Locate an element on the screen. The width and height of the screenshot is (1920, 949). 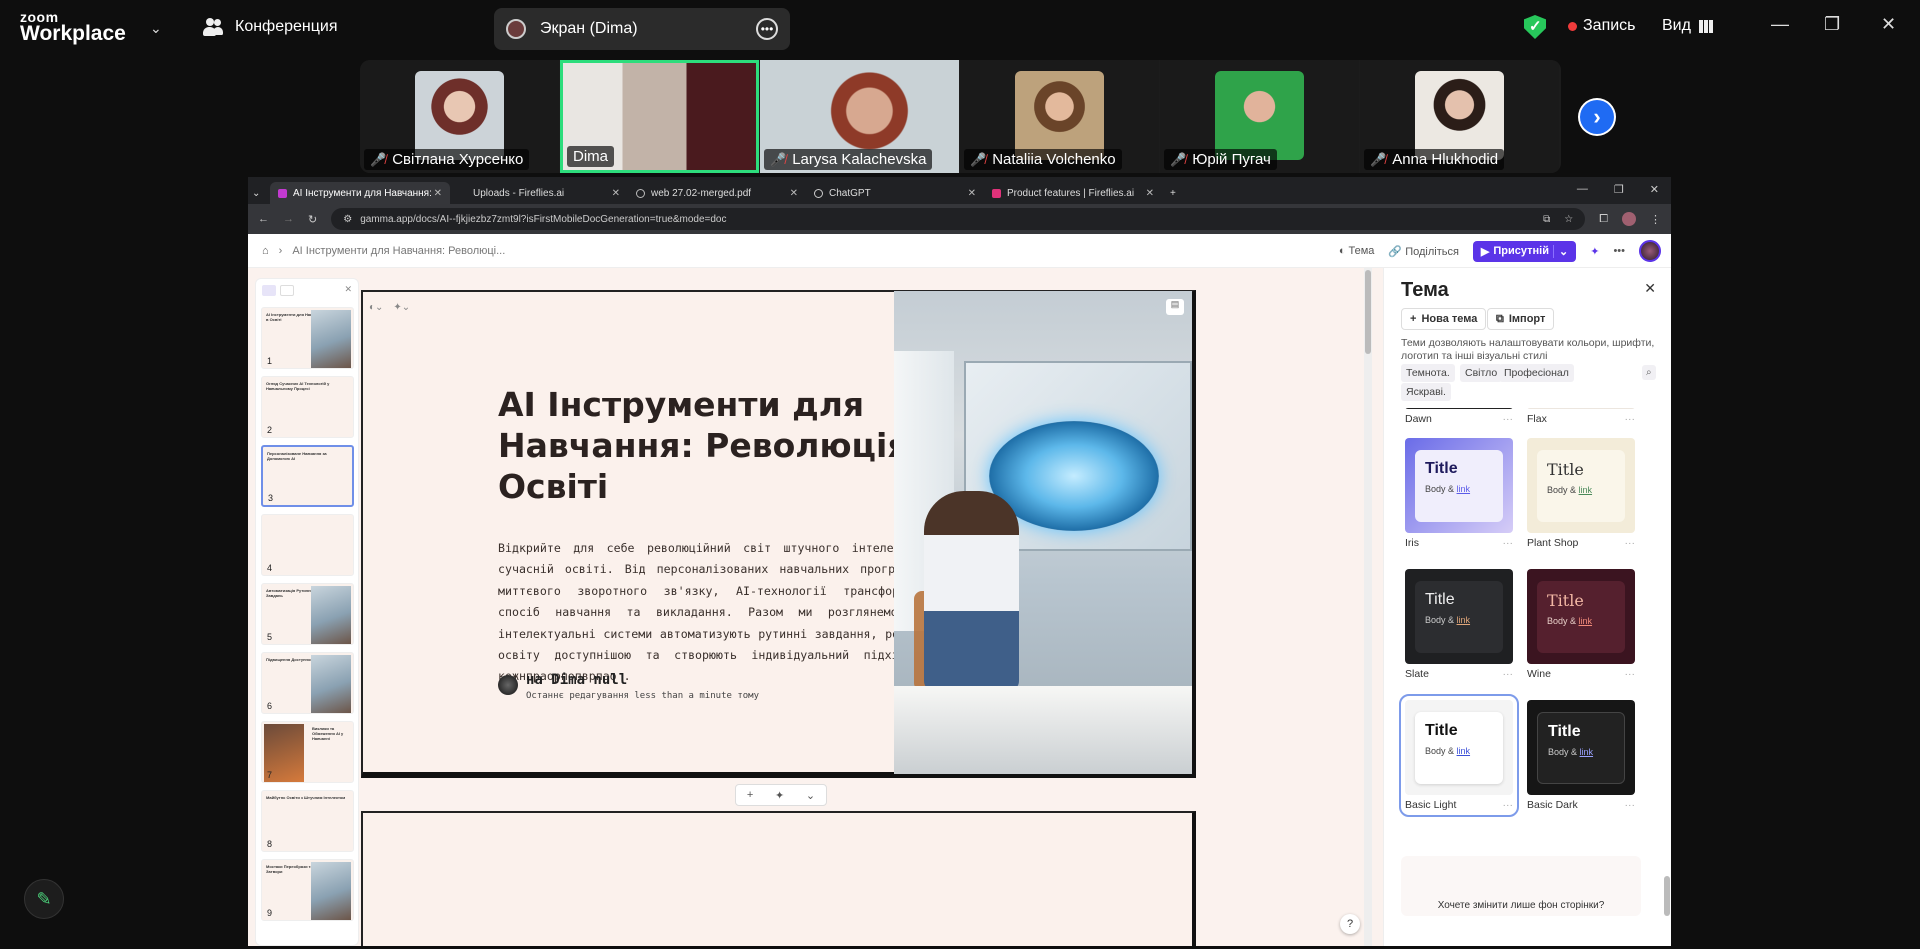
slide-thumb: Виклики та Обмеження AI у Навчанні 7 is located at coordinates (307, 752).